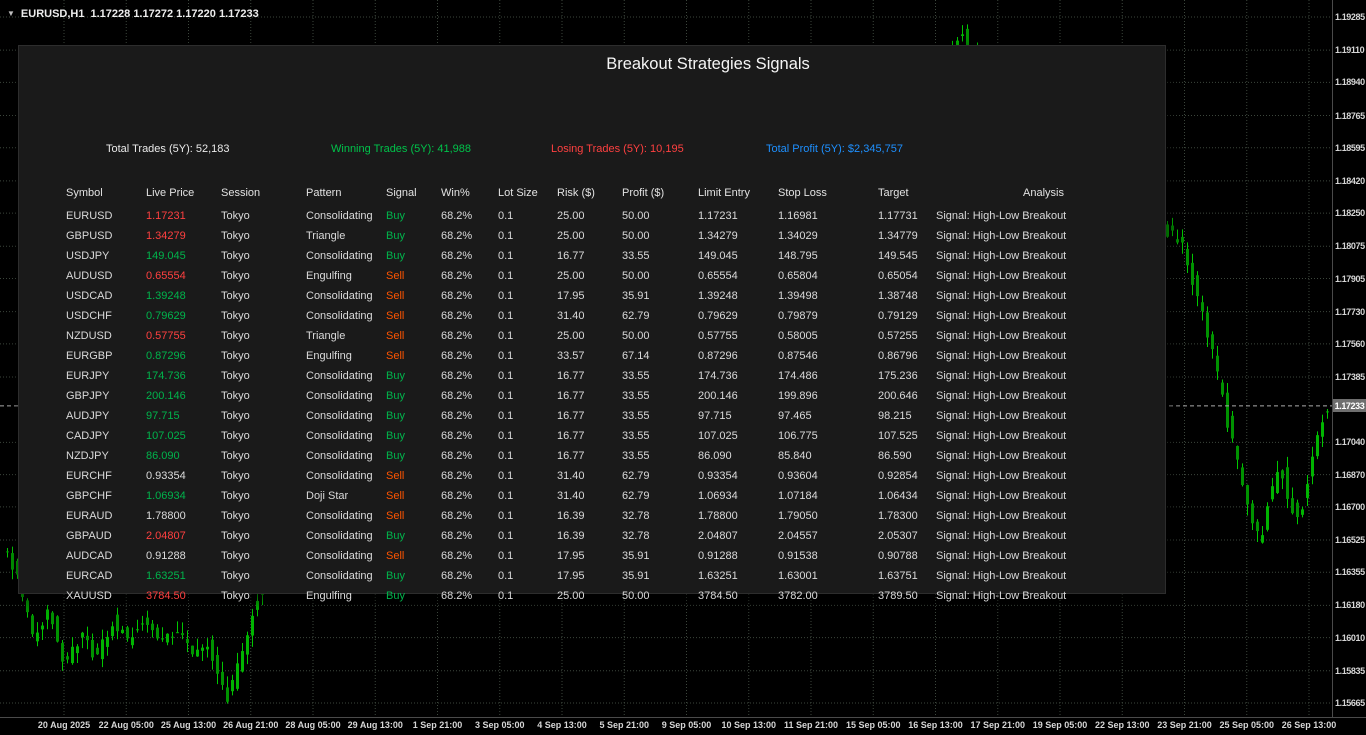  What do you see at coordinates (798, 296) in the screenshot?
I see `cell-stop: 1.39498` at bounding box center [798, 296].